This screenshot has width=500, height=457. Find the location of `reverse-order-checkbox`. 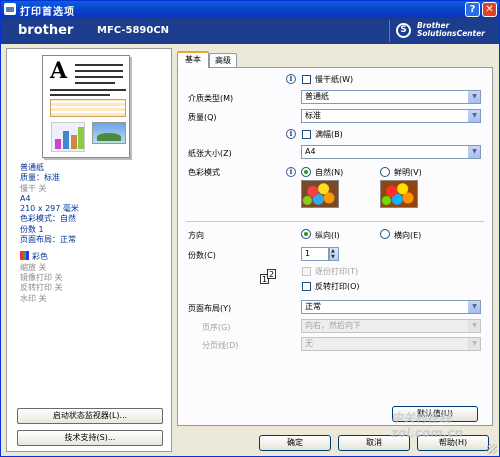

reverse-order-checkbox is located at coordinates (306, 286).